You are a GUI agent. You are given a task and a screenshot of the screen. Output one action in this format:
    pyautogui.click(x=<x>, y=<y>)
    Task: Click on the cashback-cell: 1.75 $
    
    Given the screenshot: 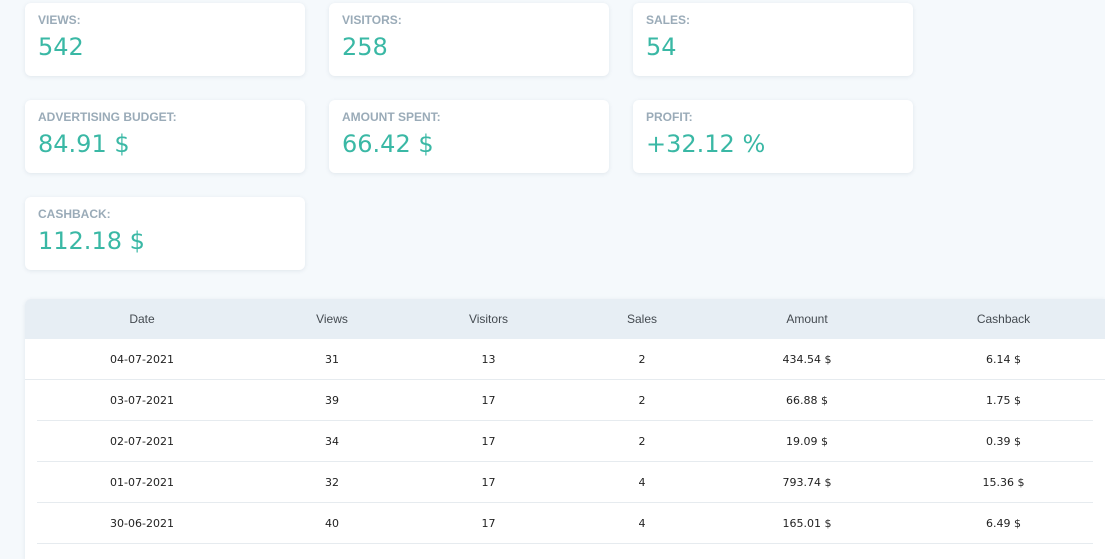 What is the action you would take?
    pyautogui.click(x=1003, y=400)
    